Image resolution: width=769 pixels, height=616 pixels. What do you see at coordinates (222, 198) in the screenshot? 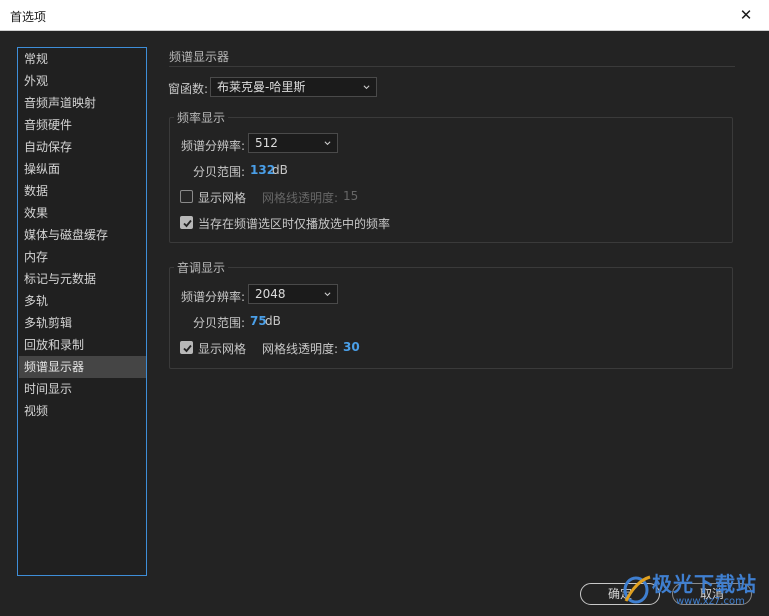
I see `frequency-show-grid-label: 显示网格` at bounding box center [222, 198].